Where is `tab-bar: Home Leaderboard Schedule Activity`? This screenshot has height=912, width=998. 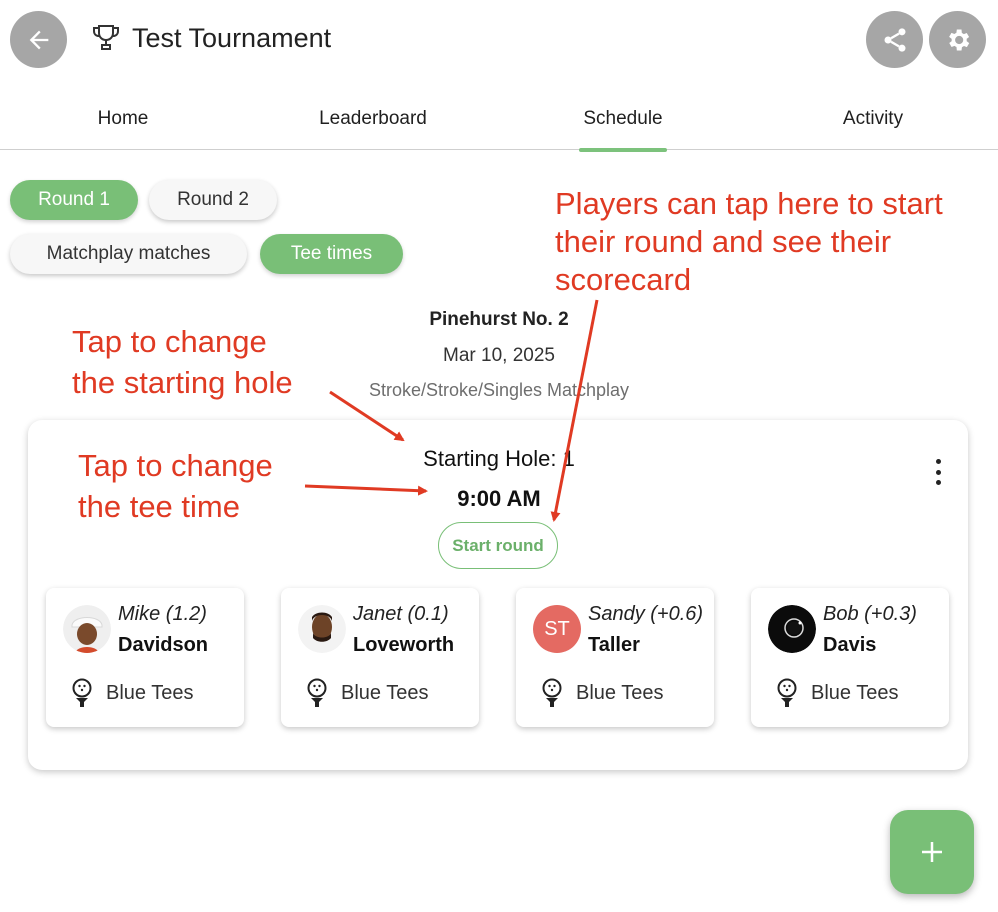
tab-bar: Home Leaderboard Schedule Activity is located at coordinates (499, 120).